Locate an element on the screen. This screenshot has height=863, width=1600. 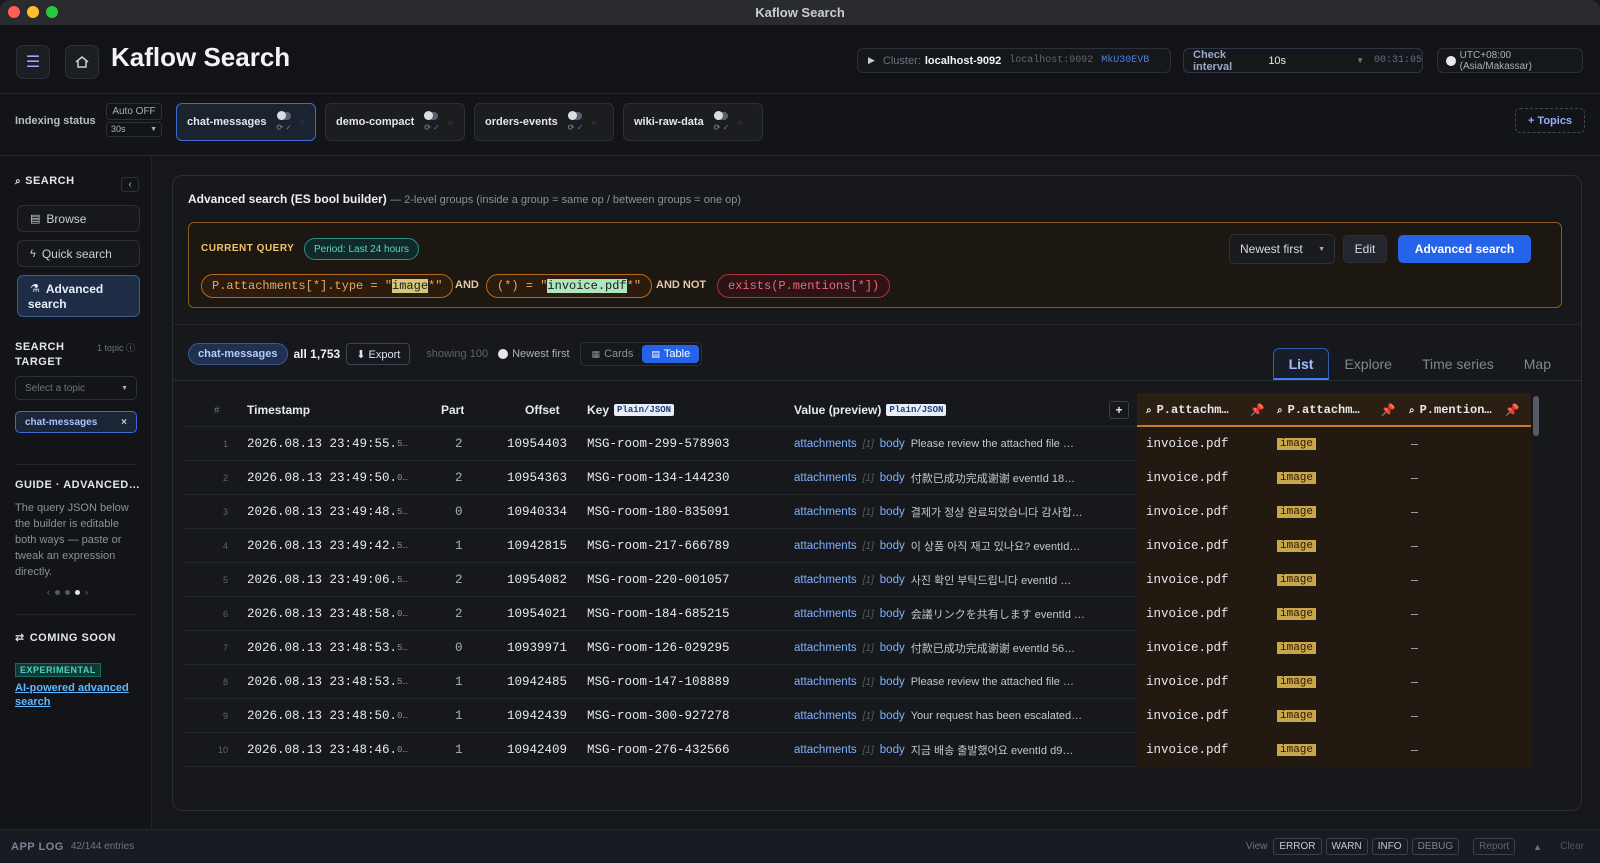
add-topics-button: + Topics is located at coordinates (1550, 120).